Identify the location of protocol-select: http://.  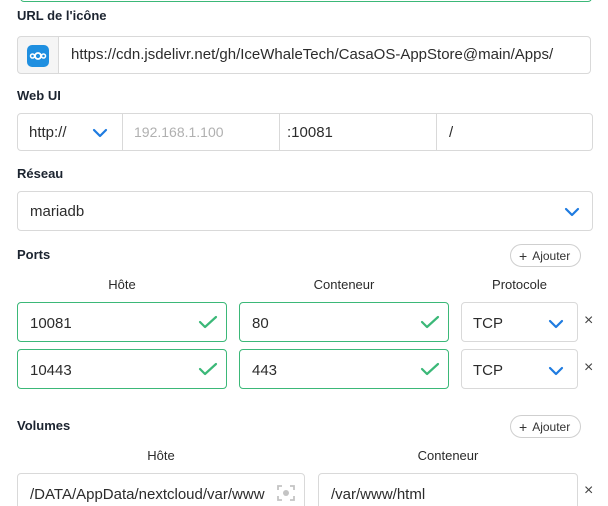
(70, 132).